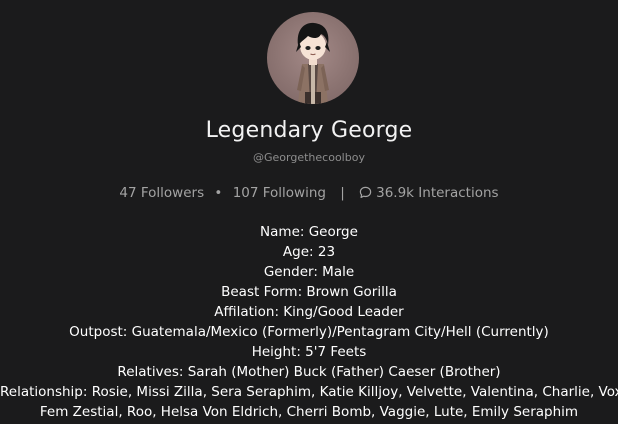 The height and width of the screenshot is (424, 618). Describe the element at coordinates (309, 312) in the screenshot. I see `bio-line: Affilation: King/Good Leader` at that location.